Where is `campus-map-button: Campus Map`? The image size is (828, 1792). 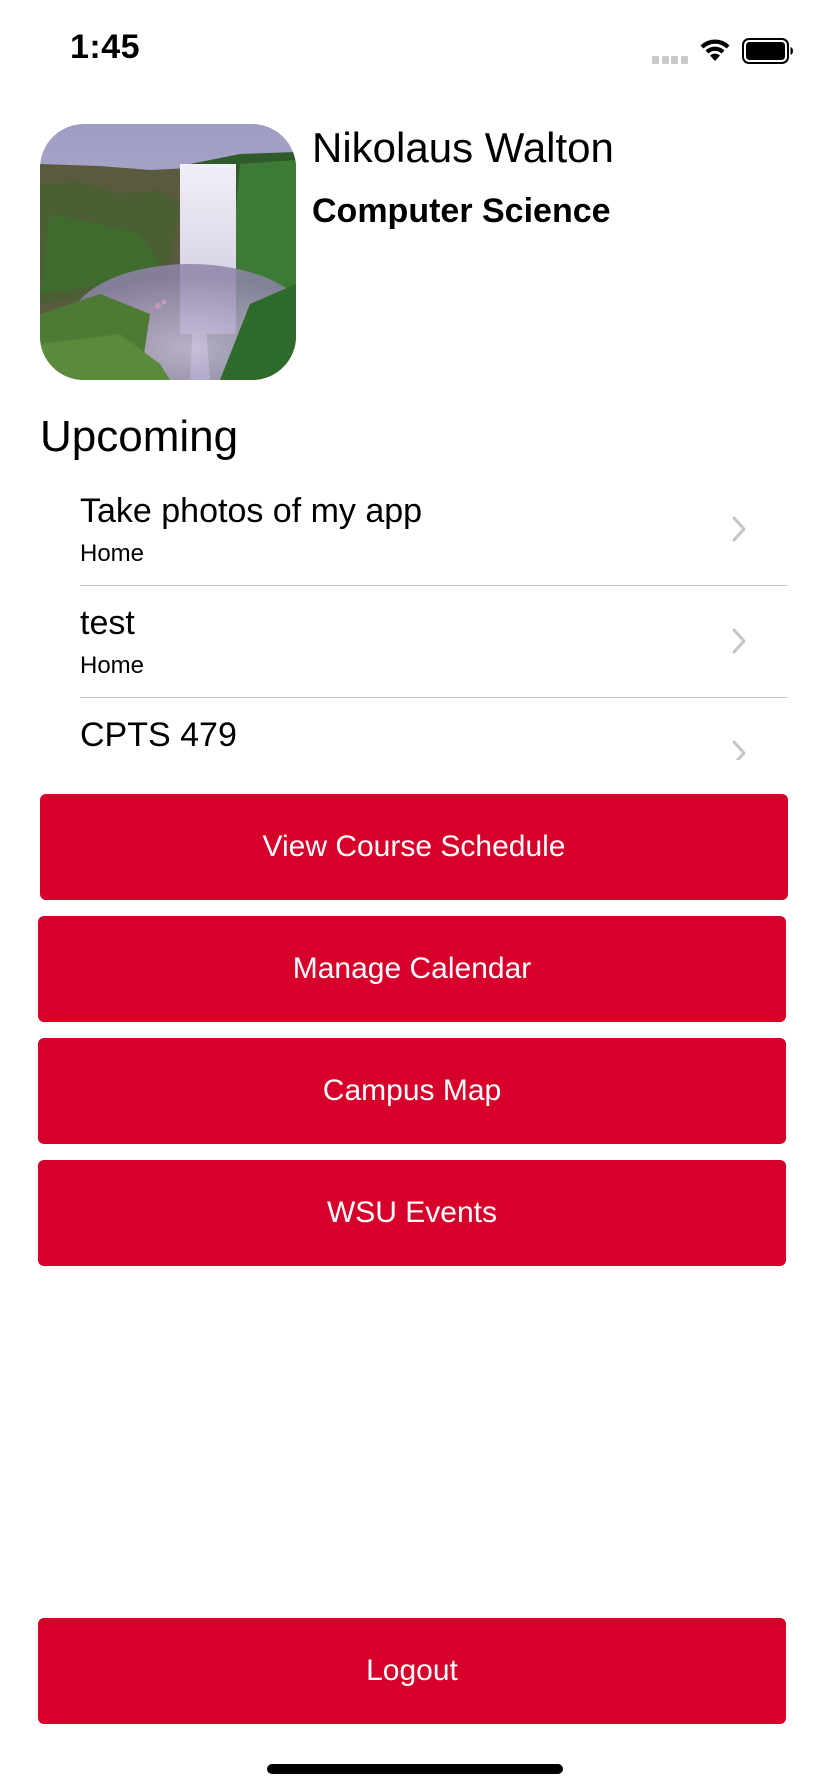
campus-map-button: Campus Map is located at coordinates (412, 1091).